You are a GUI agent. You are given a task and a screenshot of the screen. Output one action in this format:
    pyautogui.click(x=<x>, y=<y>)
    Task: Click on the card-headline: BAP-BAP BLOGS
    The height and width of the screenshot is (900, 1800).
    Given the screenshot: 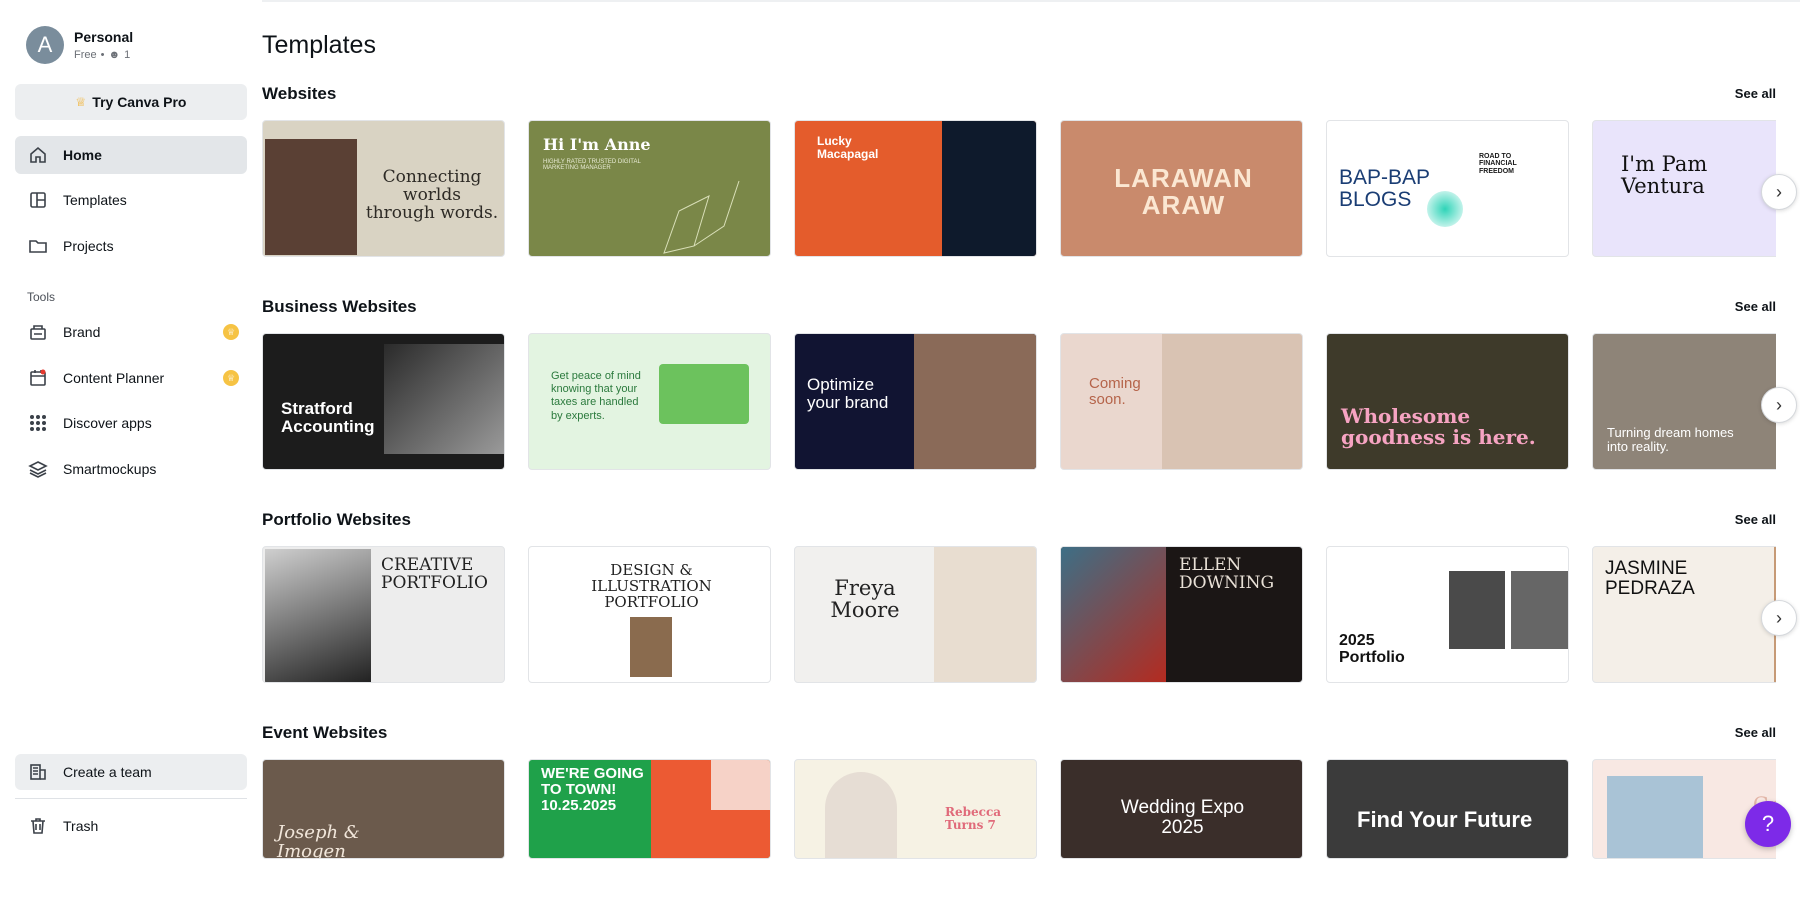 What is the action you would take?
    pyautogui.click(x=1384, y=189)
    